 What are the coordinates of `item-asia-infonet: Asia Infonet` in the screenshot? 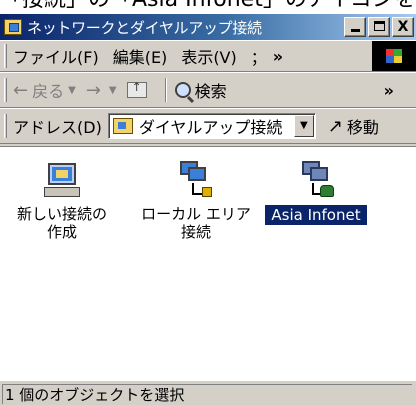 It's located at (316, 193).